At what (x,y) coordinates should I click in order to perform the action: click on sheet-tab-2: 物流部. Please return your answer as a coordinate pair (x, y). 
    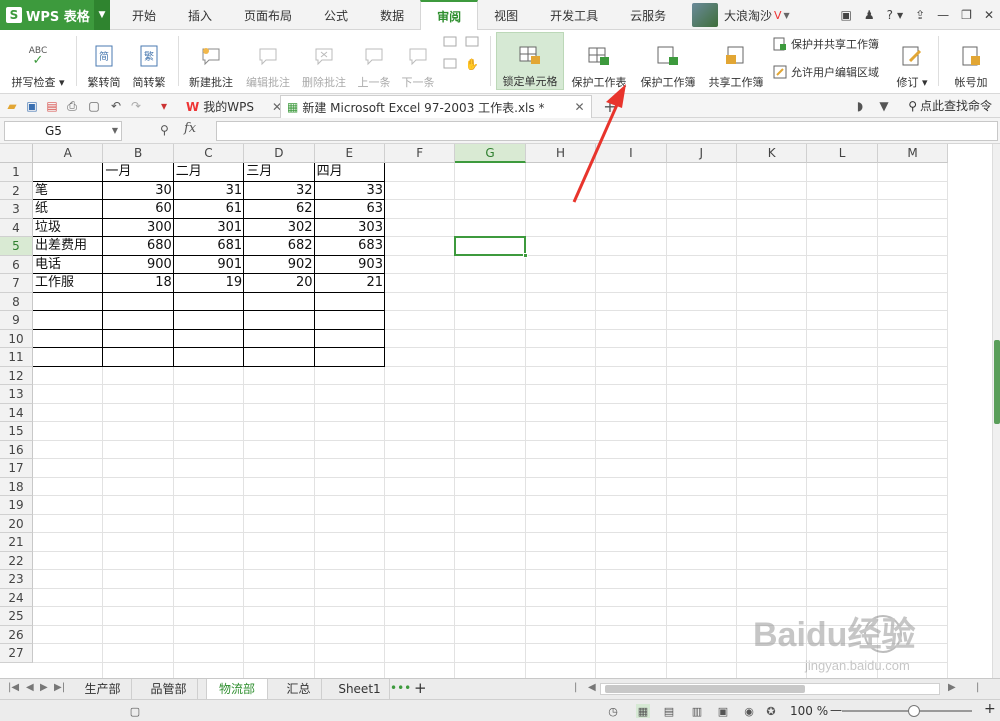
    Looking at the image, I should click on (237, 689).